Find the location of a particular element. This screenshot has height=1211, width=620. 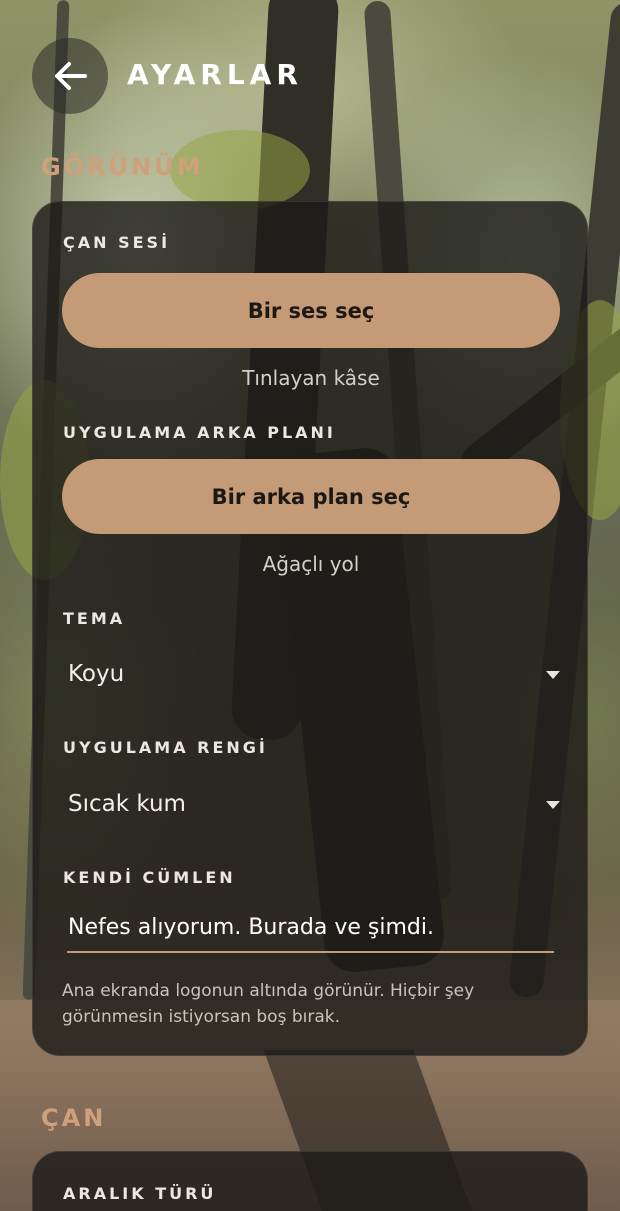

section-title-appearance: GÖRÜNÜM is located at coordinates (122, 167).